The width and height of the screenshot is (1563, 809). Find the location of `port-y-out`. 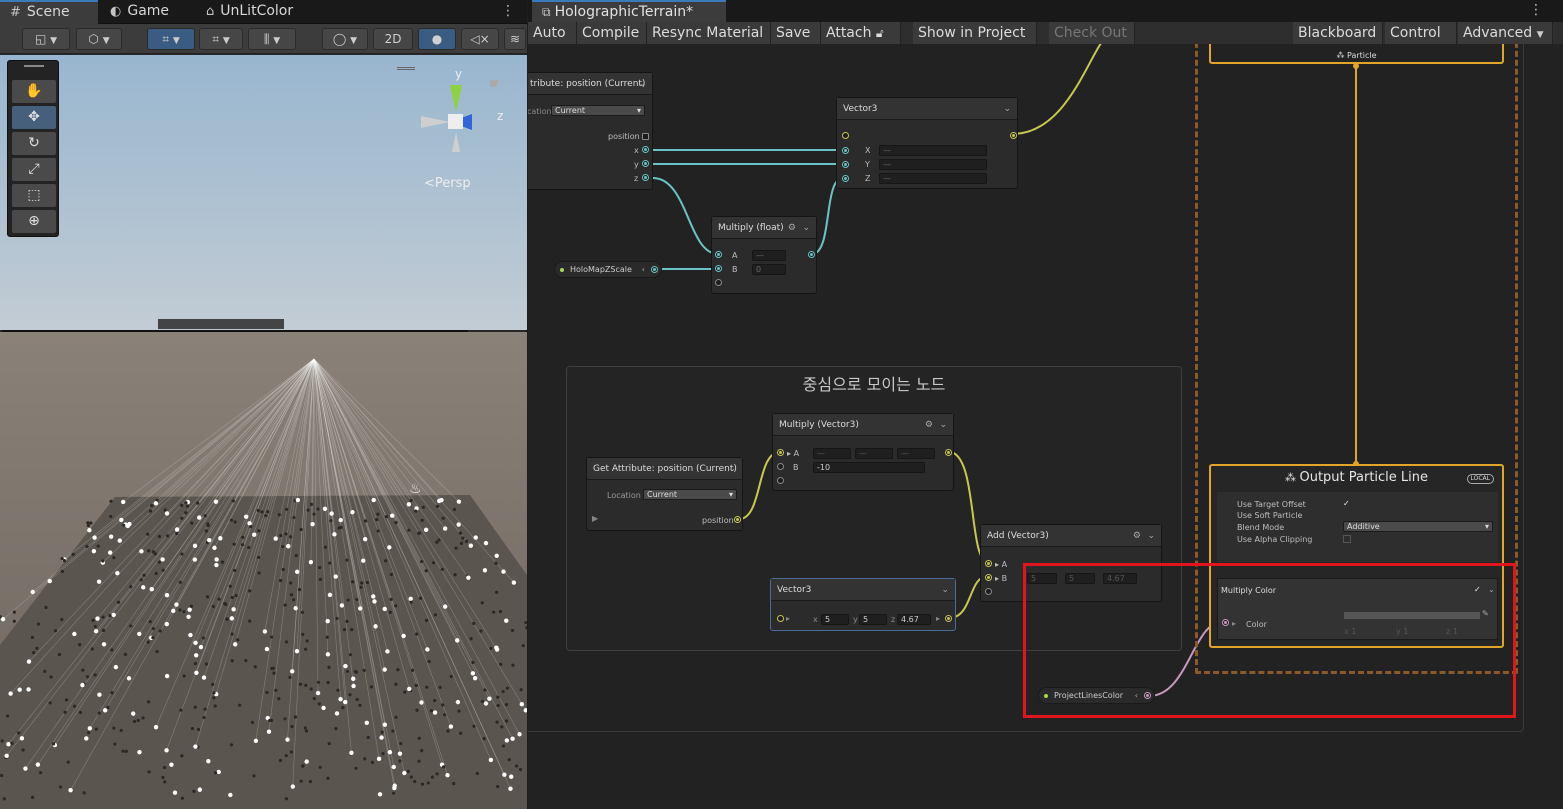

port-y-out is located at coordinates (645, 163).